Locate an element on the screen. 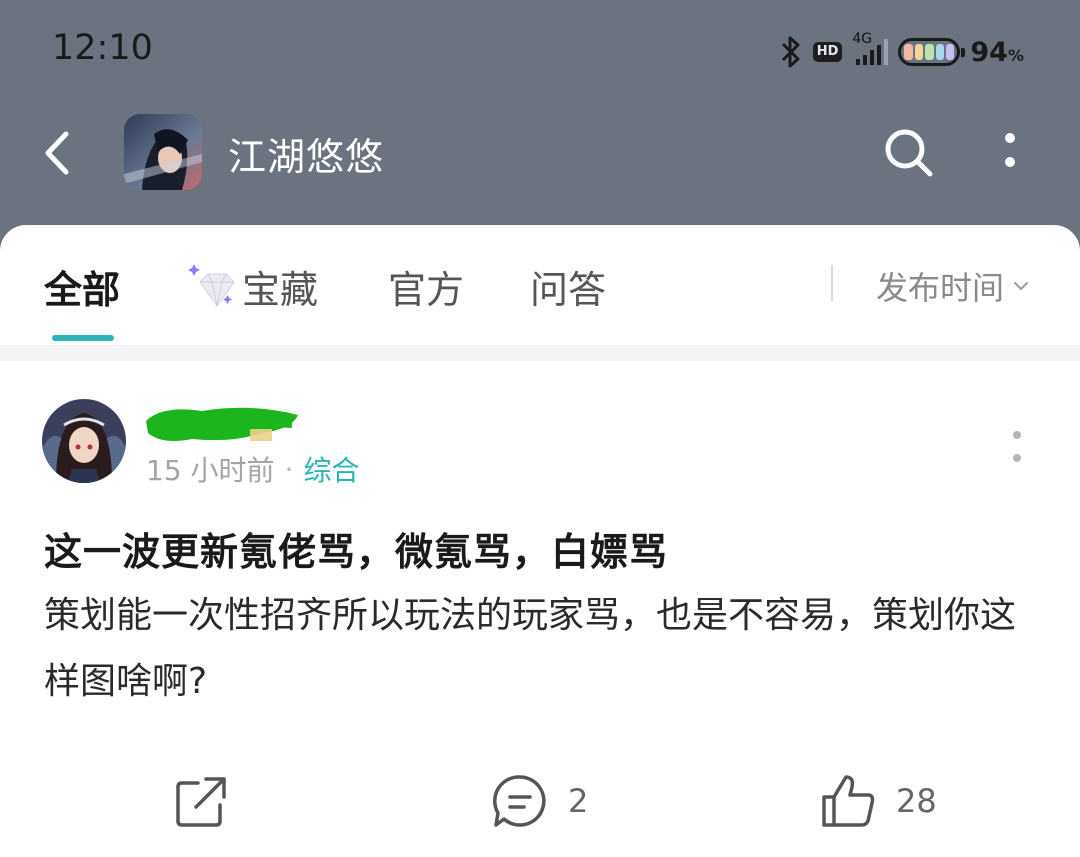 This screenshot has width=1080, height=857. app-header: 江湖悠悠 is located at coordinates (540, 155).